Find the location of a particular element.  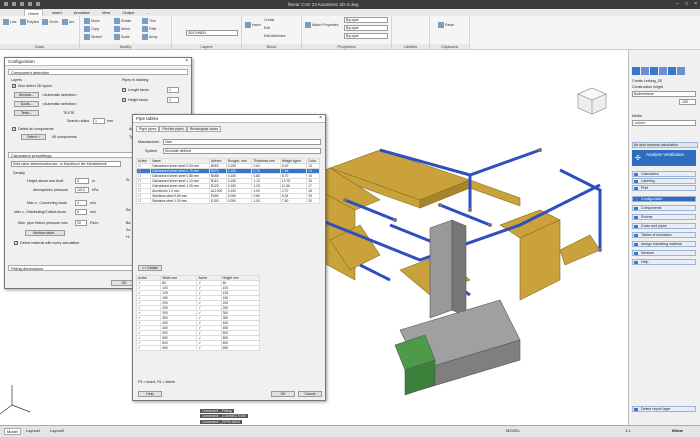

tab-rigid-pipes: Rigid pipes is located at coordinates (148, 129).